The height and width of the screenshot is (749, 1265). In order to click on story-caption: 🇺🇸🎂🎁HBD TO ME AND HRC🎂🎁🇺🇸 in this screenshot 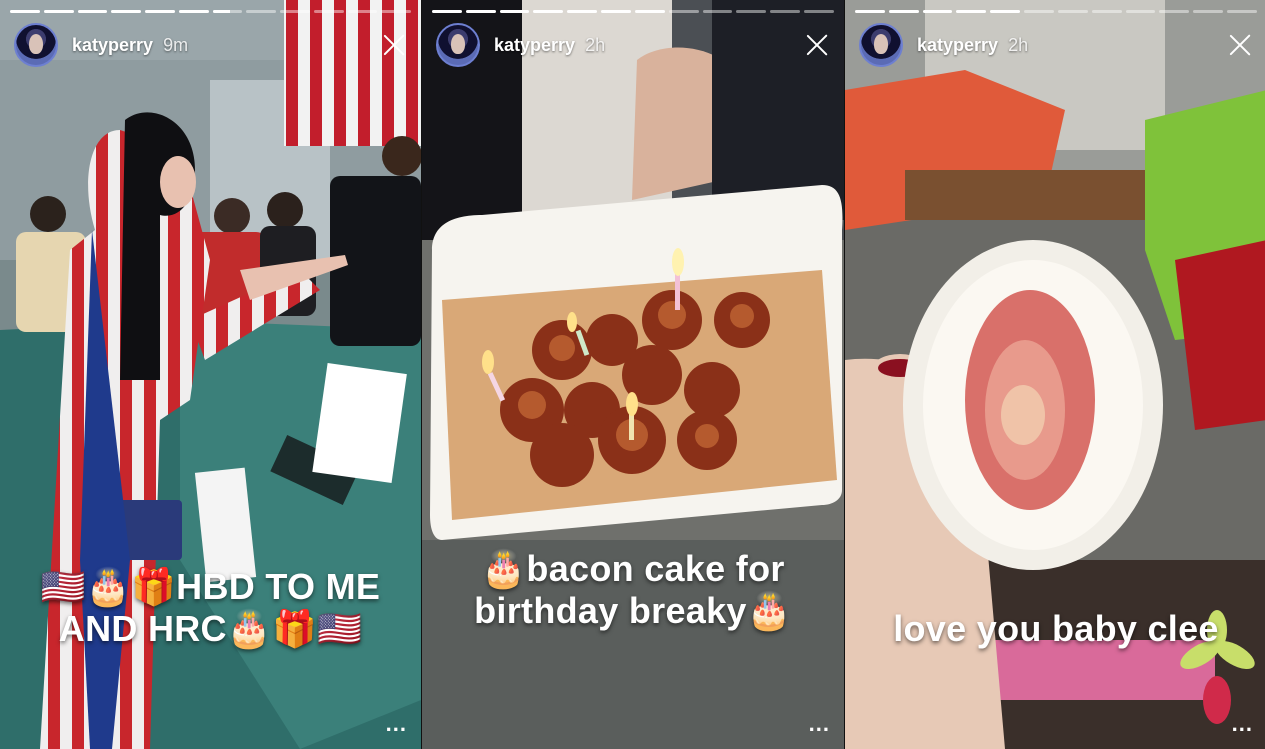, I will do `click(210, 608)`.